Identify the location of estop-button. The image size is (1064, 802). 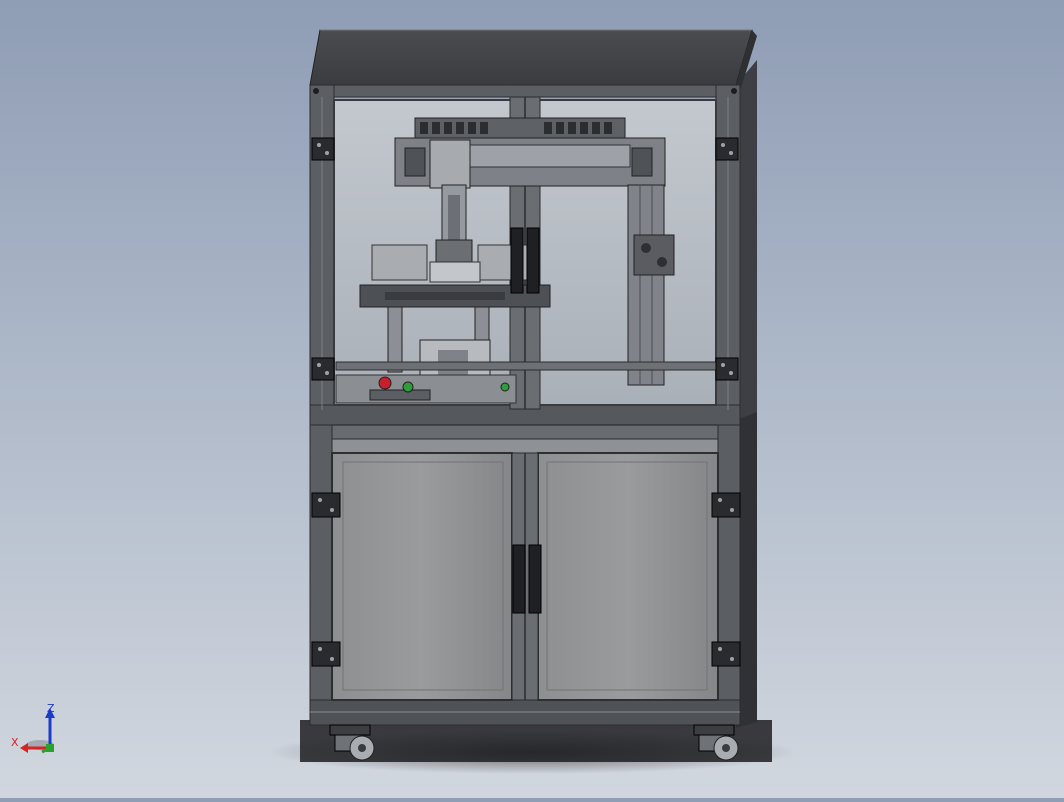
(385, 383).